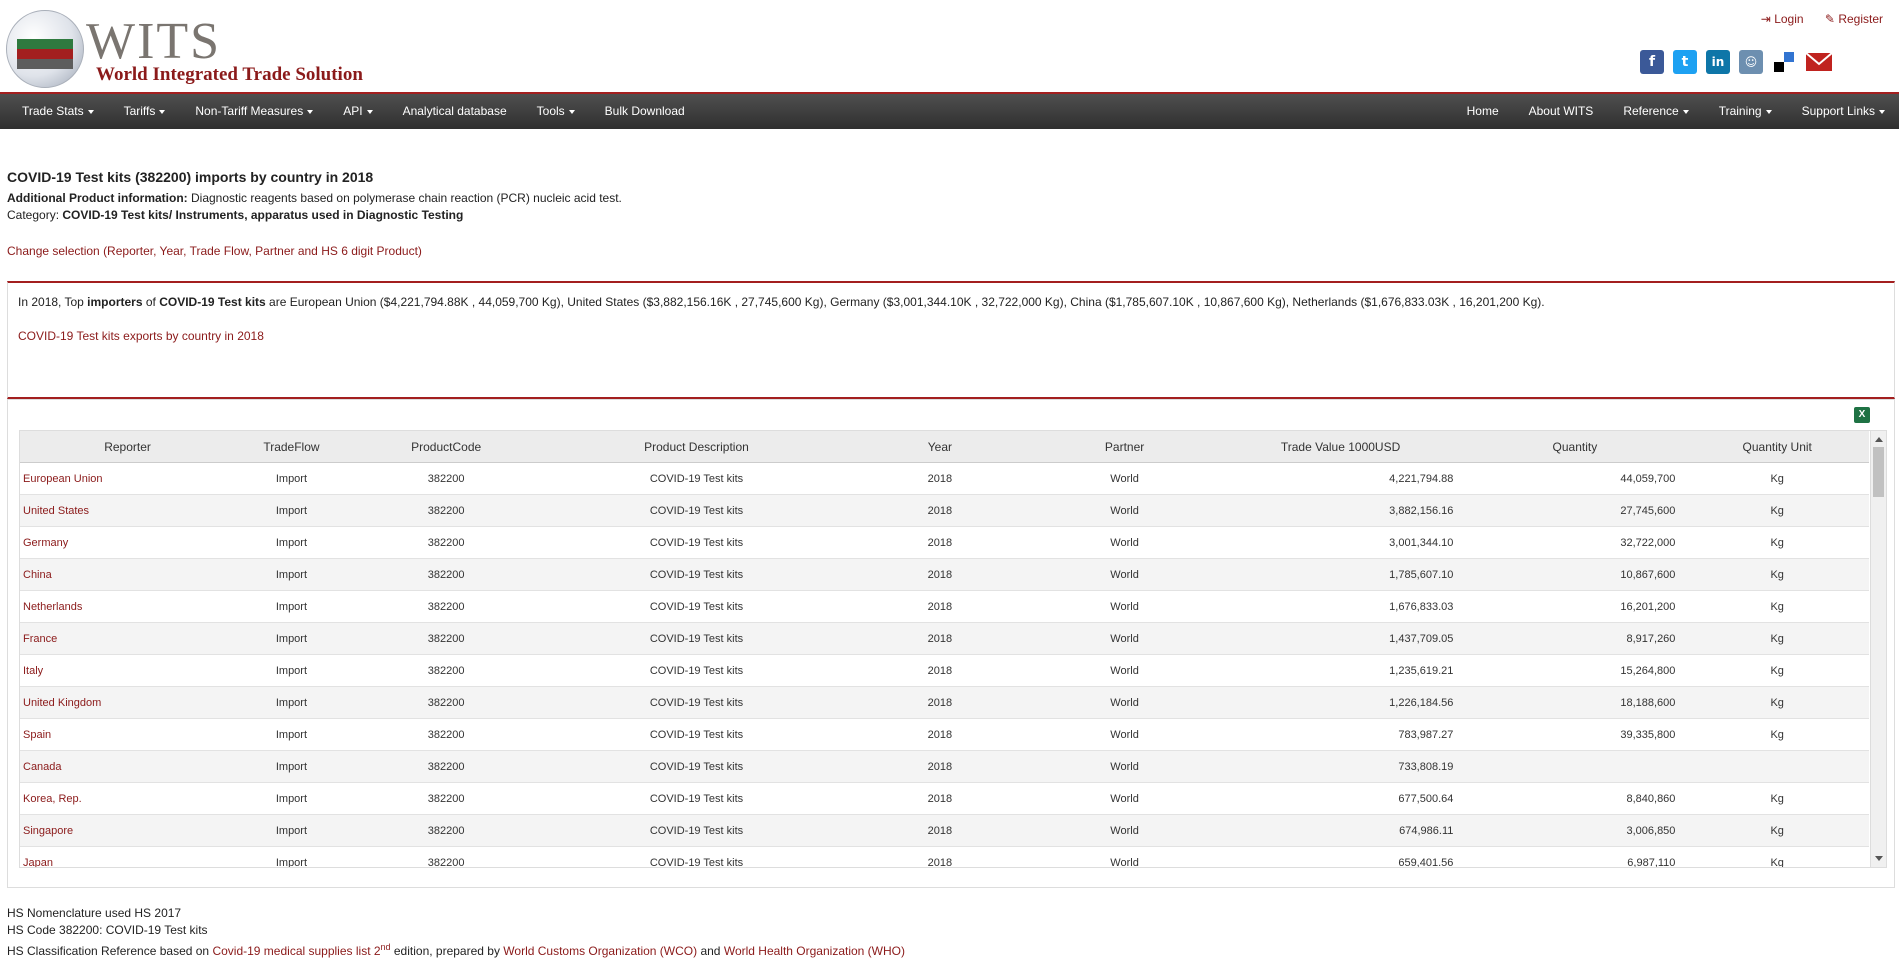 The height and width of the screenshot is (960, 1899). I want to click on cell: 1,676,833.03, so click(1340, 606).